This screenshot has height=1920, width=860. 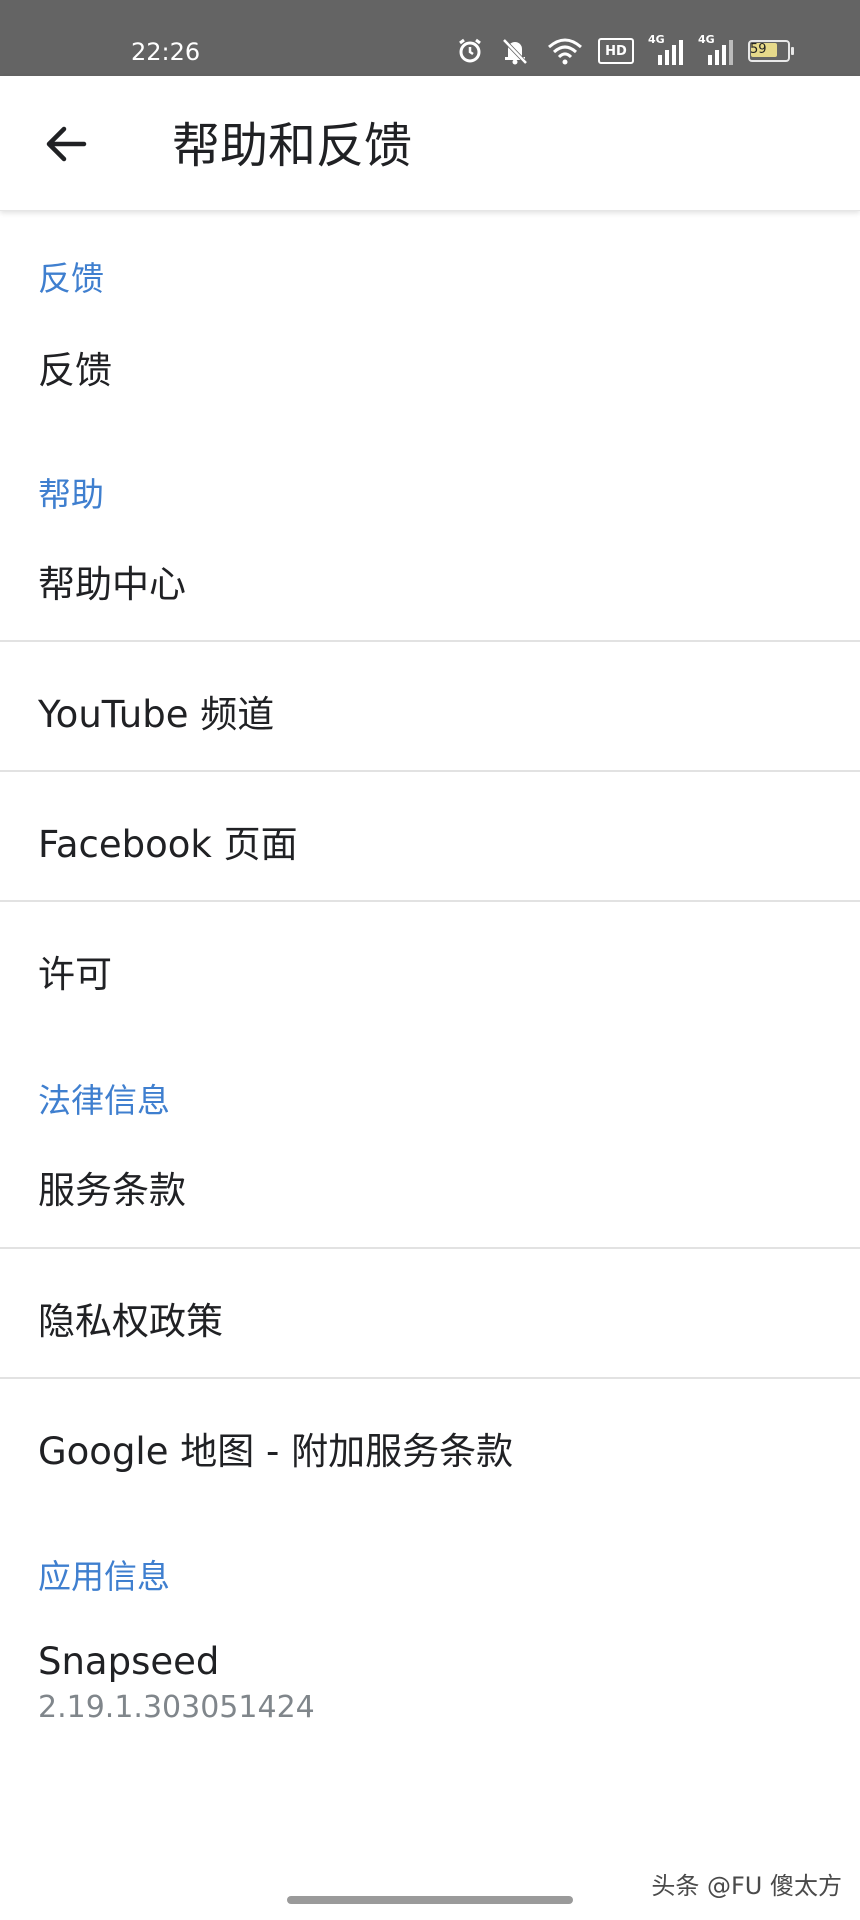 I want to click on list-item-youtube-channel: YouTube 频道, so click(x=430, y=706).